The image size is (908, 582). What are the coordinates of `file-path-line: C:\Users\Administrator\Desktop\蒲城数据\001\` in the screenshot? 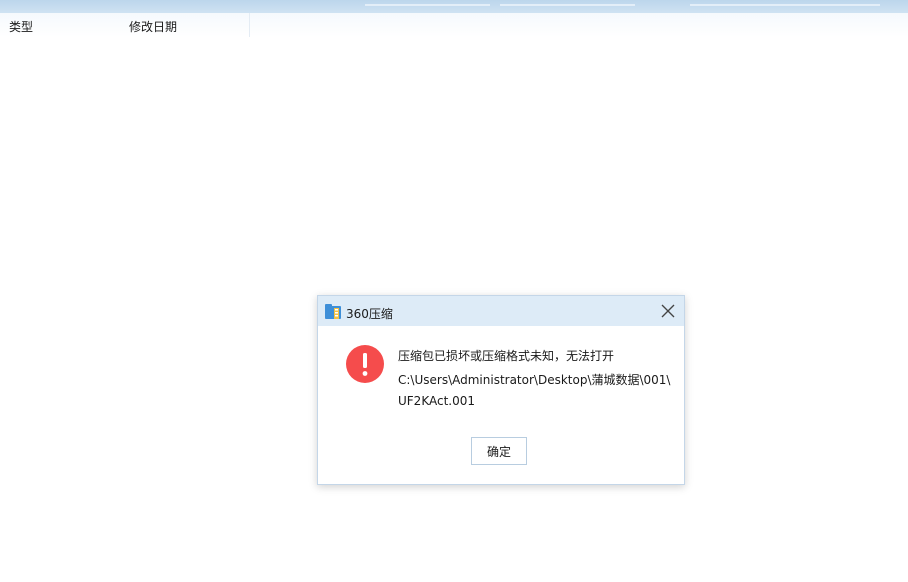 It's located at (534, 380).